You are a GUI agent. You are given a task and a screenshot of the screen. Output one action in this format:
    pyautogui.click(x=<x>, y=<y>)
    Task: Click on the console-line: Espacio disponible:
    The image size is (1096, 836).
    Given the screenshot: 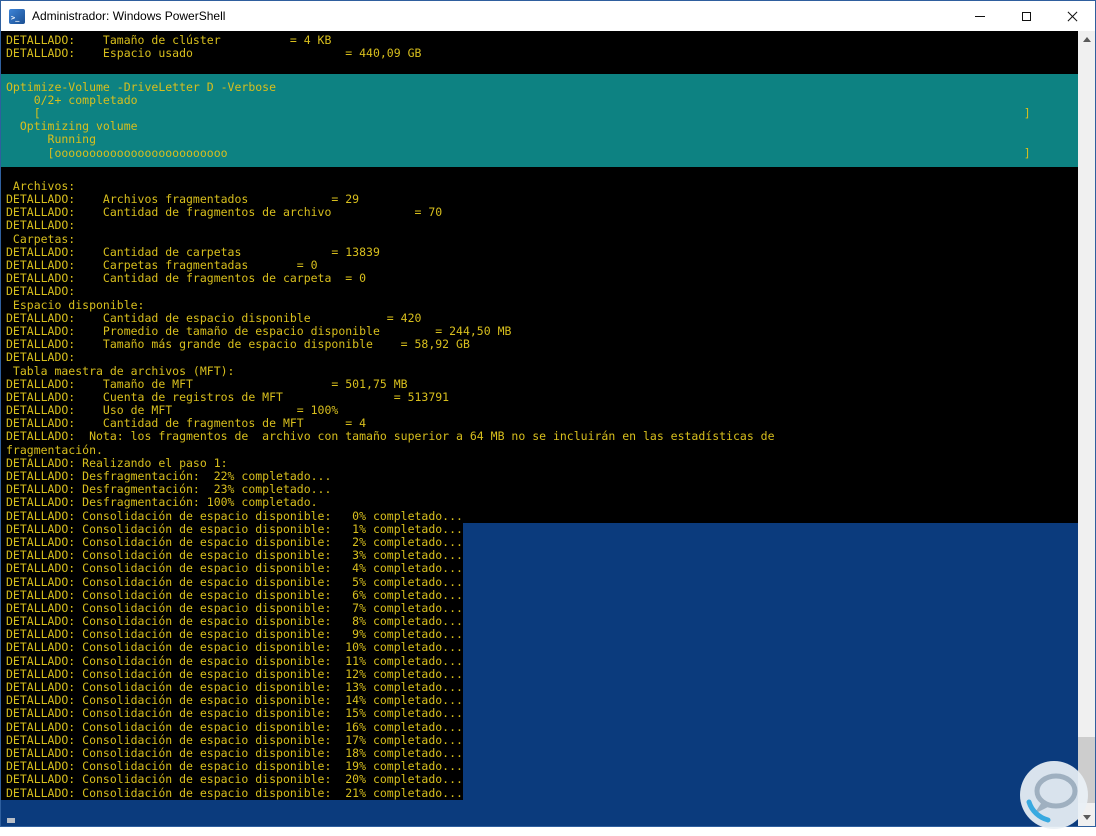 What is the action you would take?
    pyautogui.click(x=75, y=304)
    